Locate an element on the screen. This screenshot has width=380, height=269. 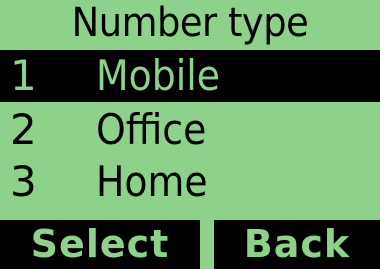
menu-item-number: 1 is located at coordinates (23, 75).